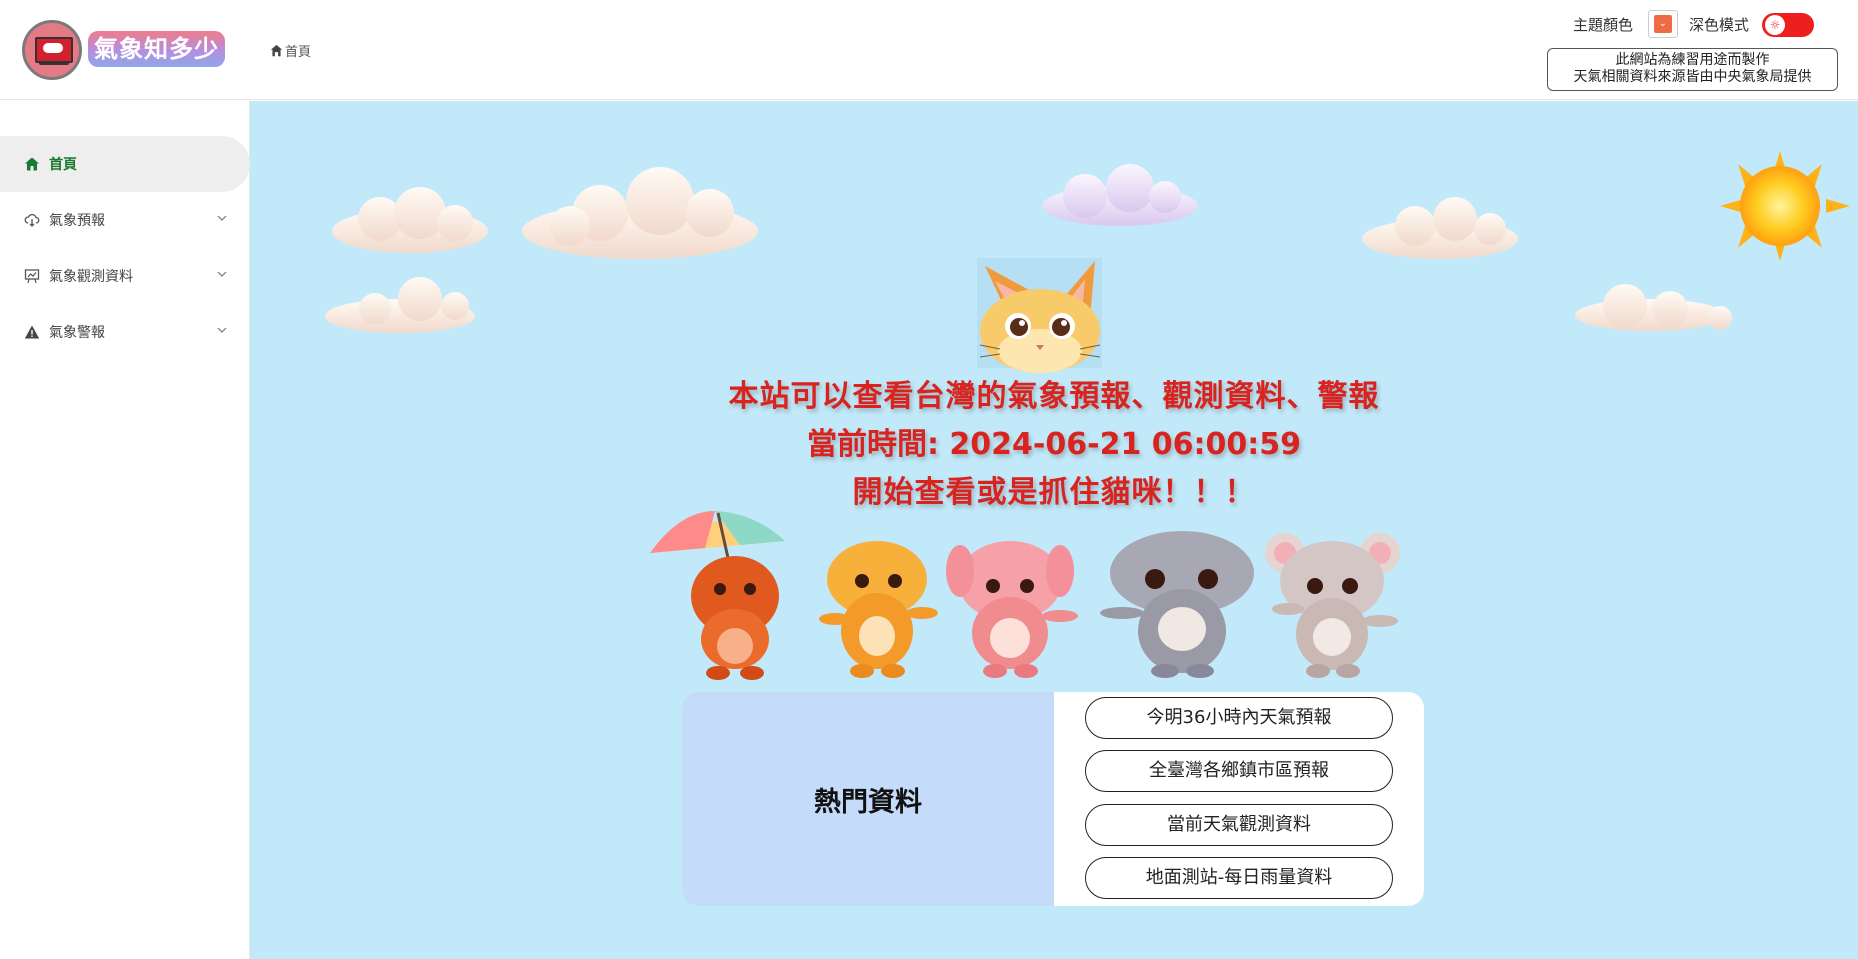 This screenshot has width=1858, height=959. I want to click on sidebar-item-label: 首頁, so click(63, 165).